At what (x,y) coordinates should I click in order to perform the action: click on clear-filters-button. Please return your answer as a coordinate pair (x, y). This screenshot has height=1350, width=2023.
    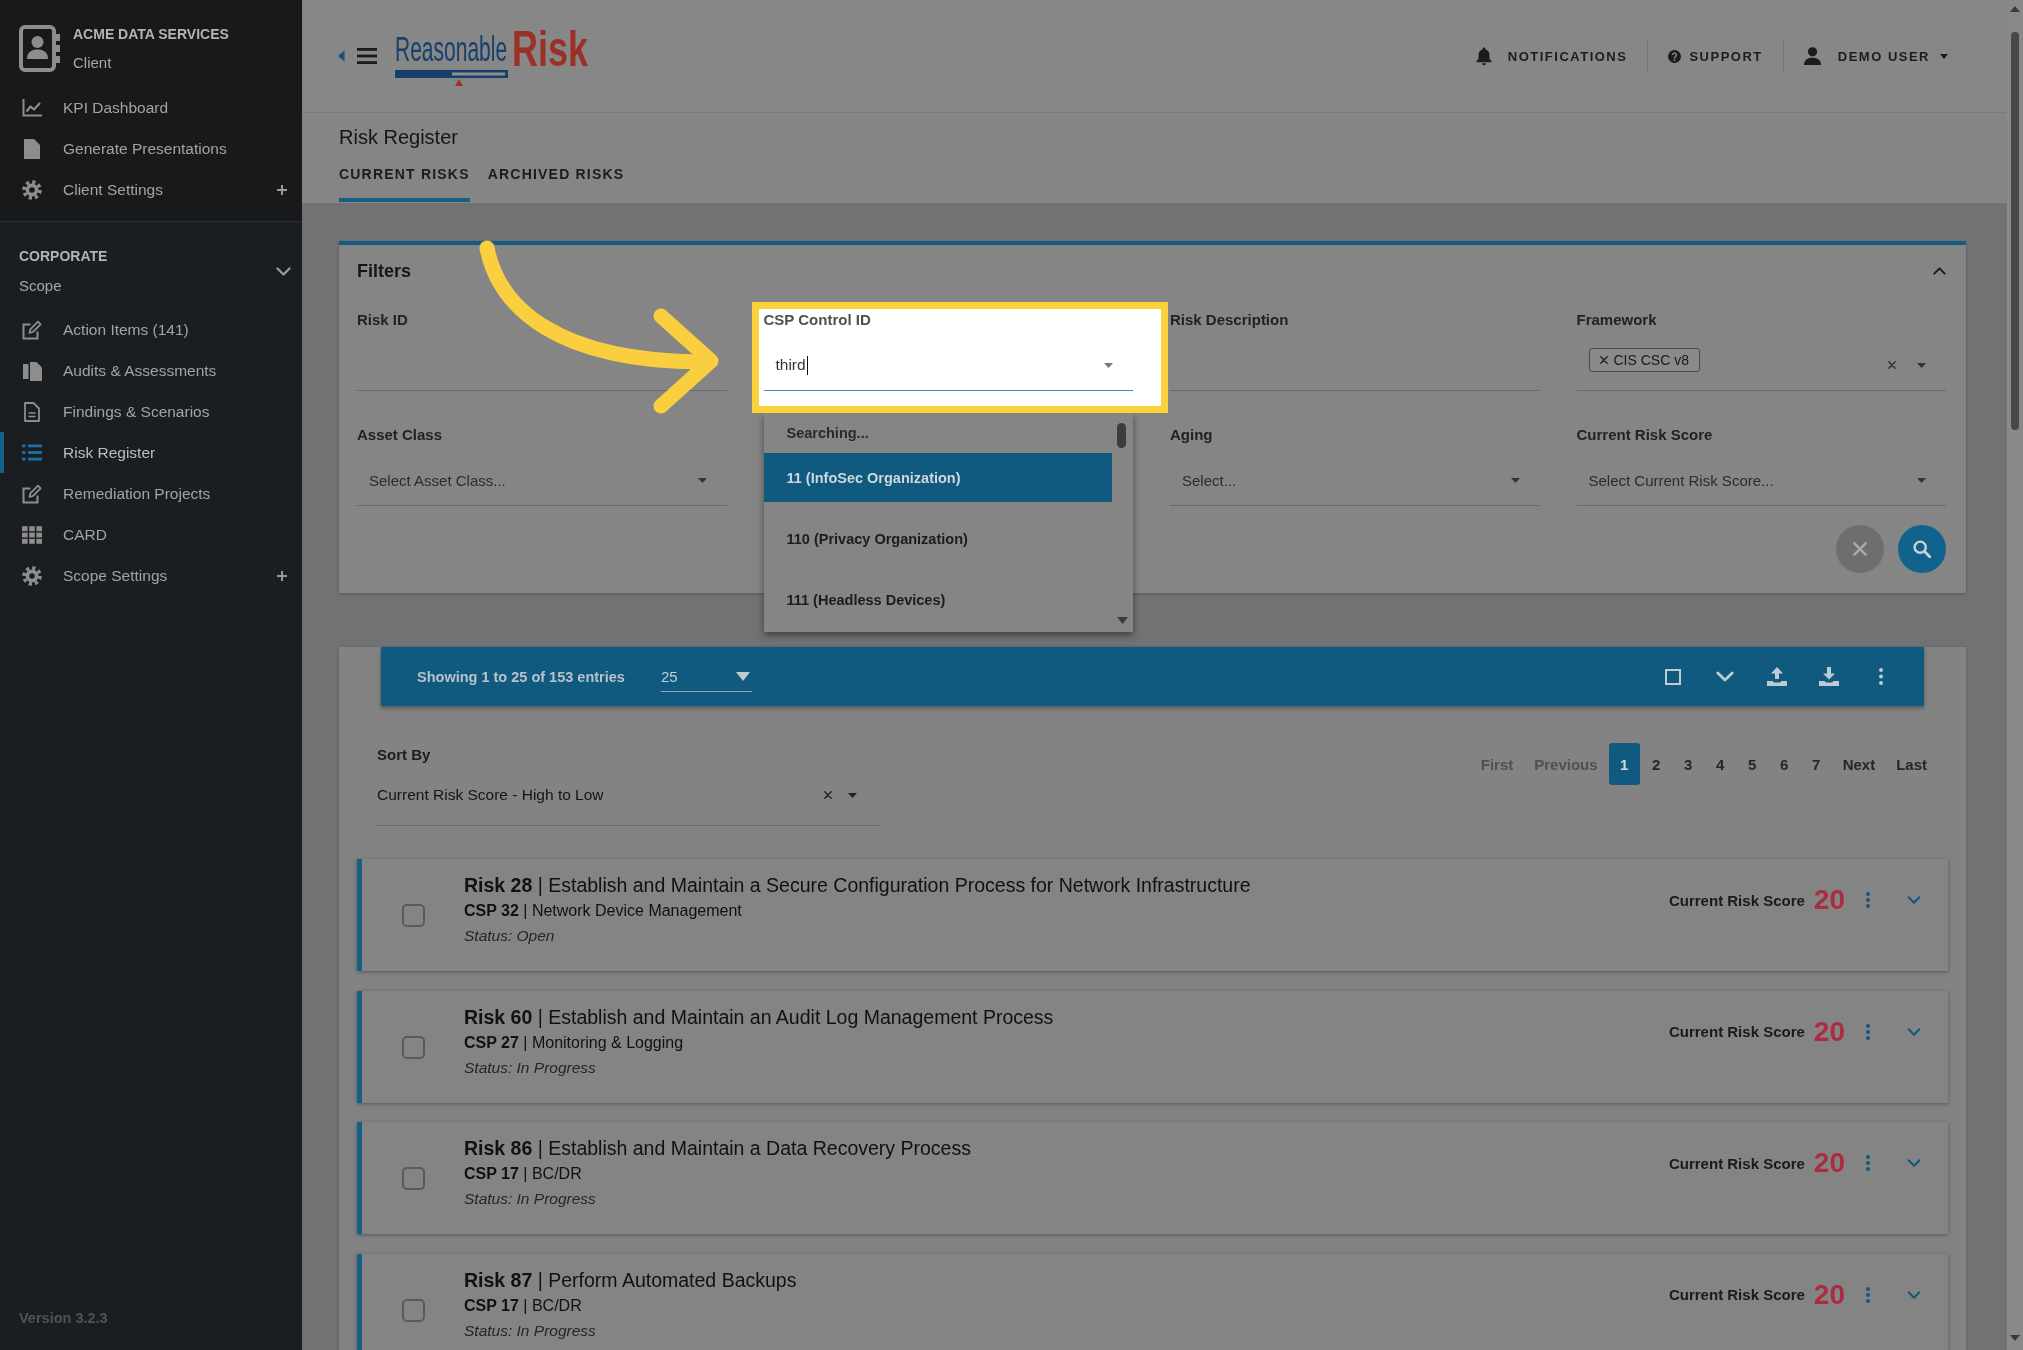
    Looking at the image, I should click on (1860, 549).